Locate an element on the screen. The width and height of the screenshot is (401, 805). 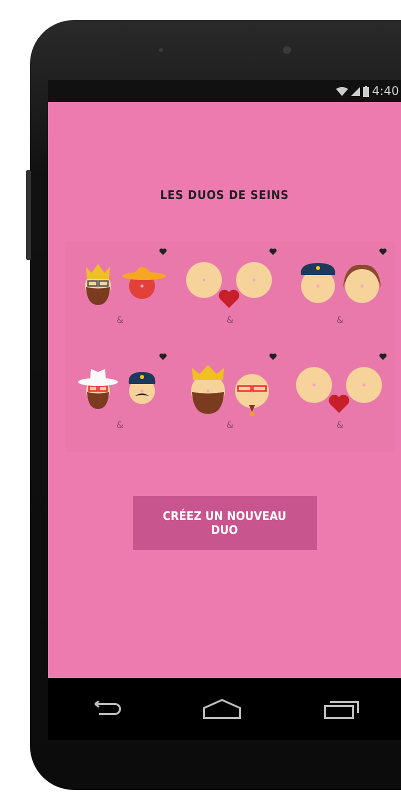
page-title: LES DUOS DE SEINS is located at coordinates (224, 195).